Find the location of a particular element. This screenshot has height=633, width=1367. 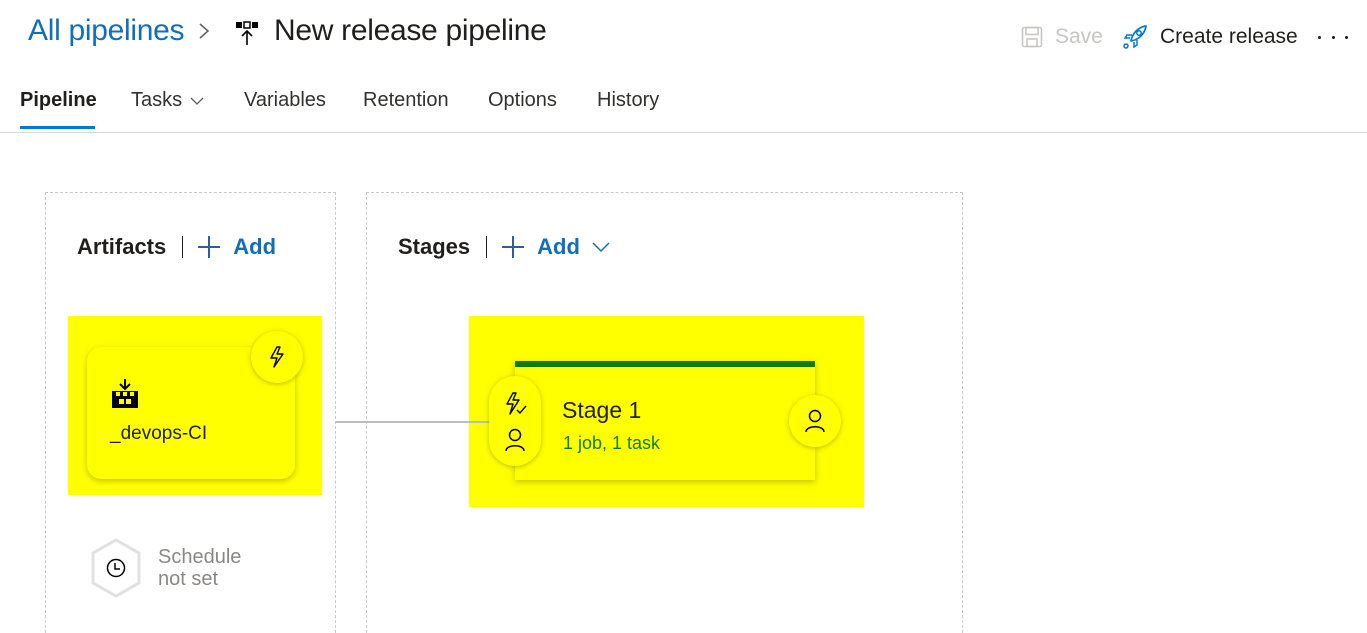

tab-variables: Variables is located at coordinates (285, 100).